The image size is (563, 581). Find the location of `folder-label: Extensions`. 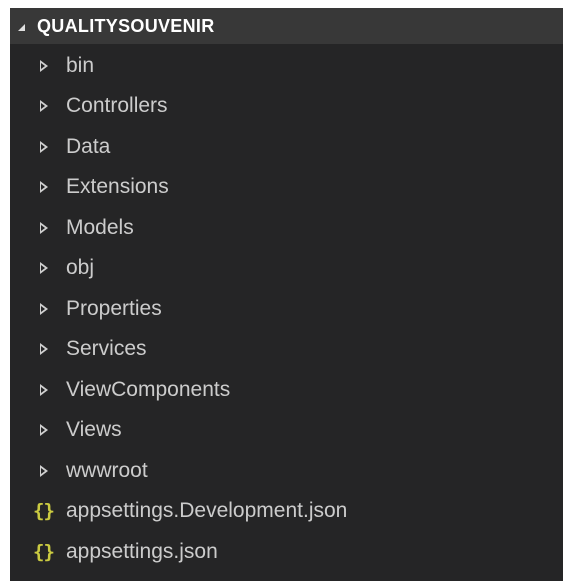

folder-label: Extensions is located at coordinates (117, 186).